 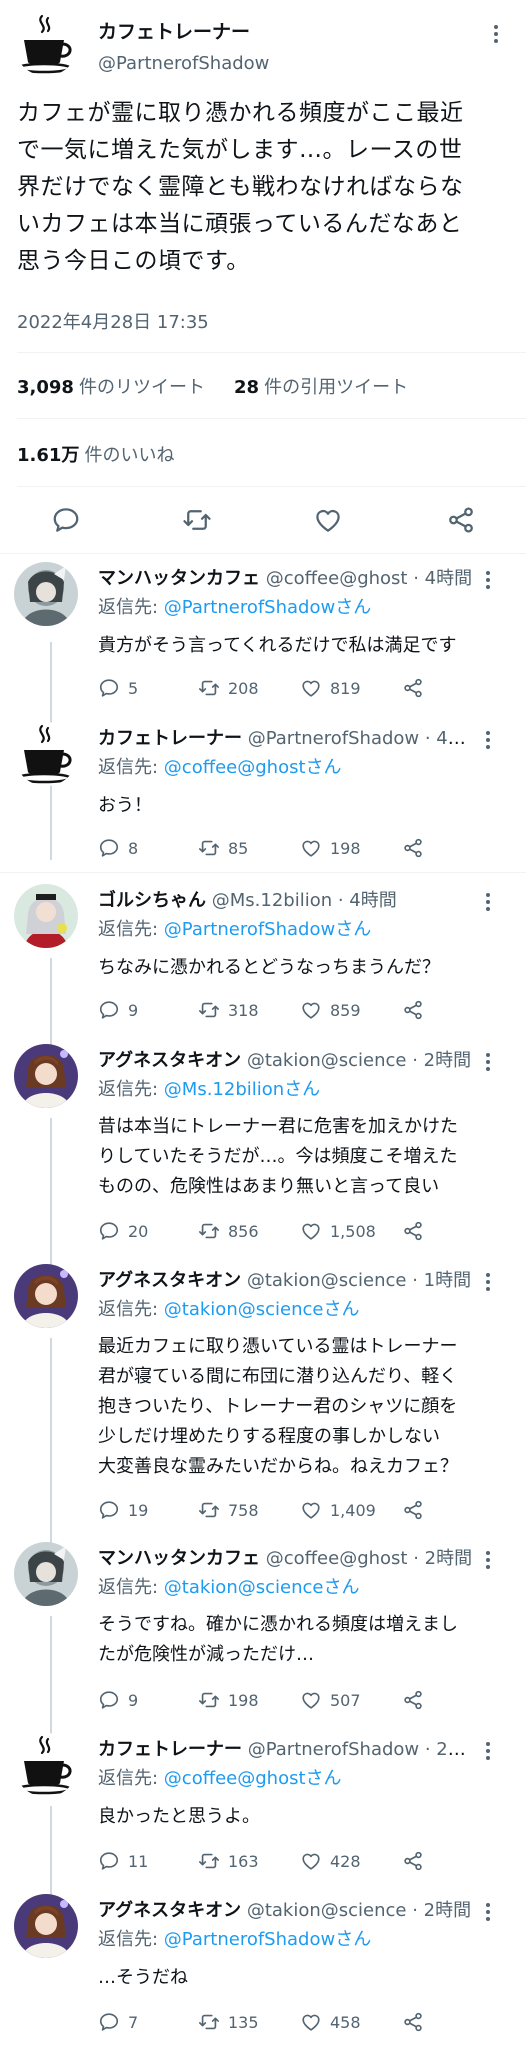 I want to click on tweet-text-line: いカフェは本当に頑張っているんだなあと, so click(x=240, y=224).